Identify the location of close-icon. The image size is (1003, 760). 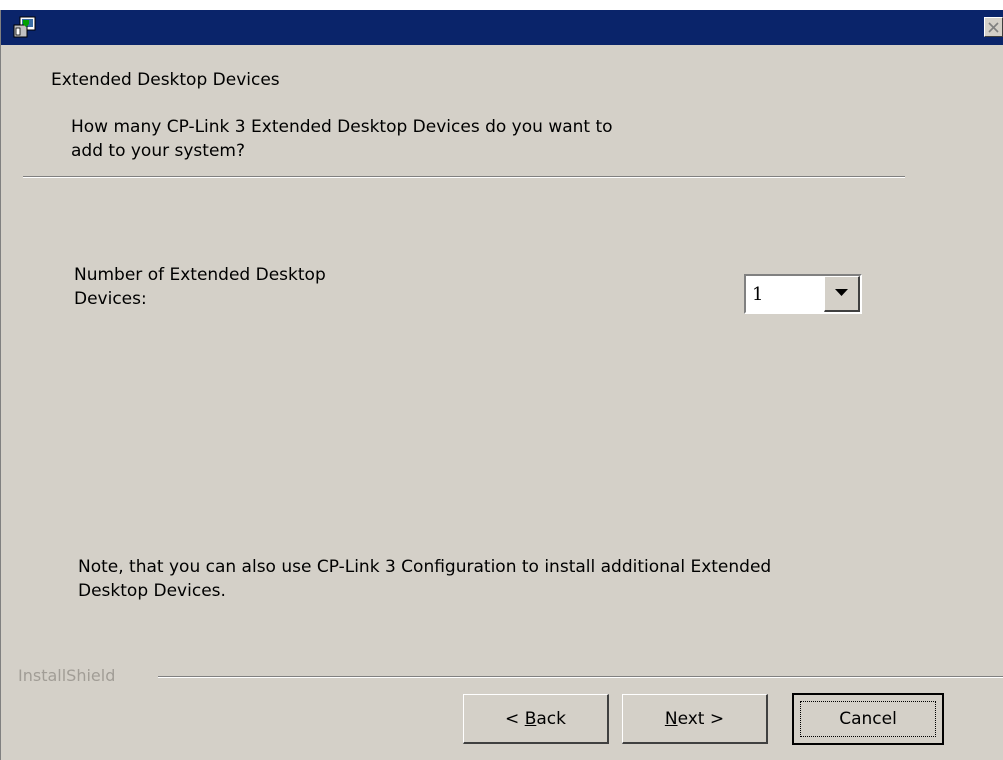
(993, 27).